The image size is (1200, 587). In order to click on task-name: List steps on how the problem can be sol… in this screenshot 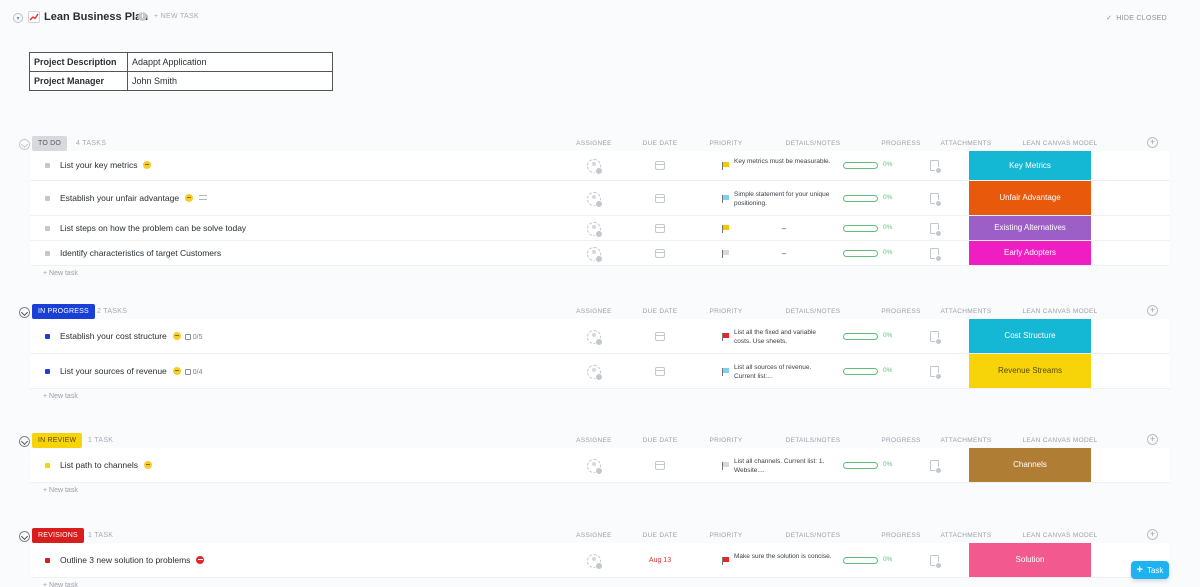, I will do `click(153, 228)`.